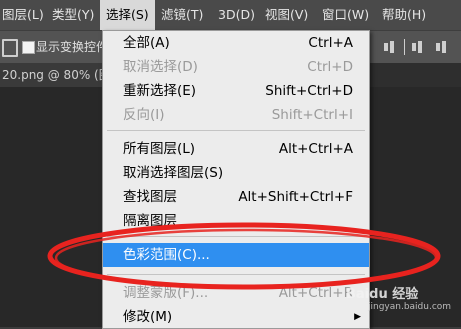 The height and width of the screenshot is (329, 461). What do you see at coordinates (382, 294) in the screenshot?
I see `watermark-logo: Baidu 经验` at bounding box center [382, 294].